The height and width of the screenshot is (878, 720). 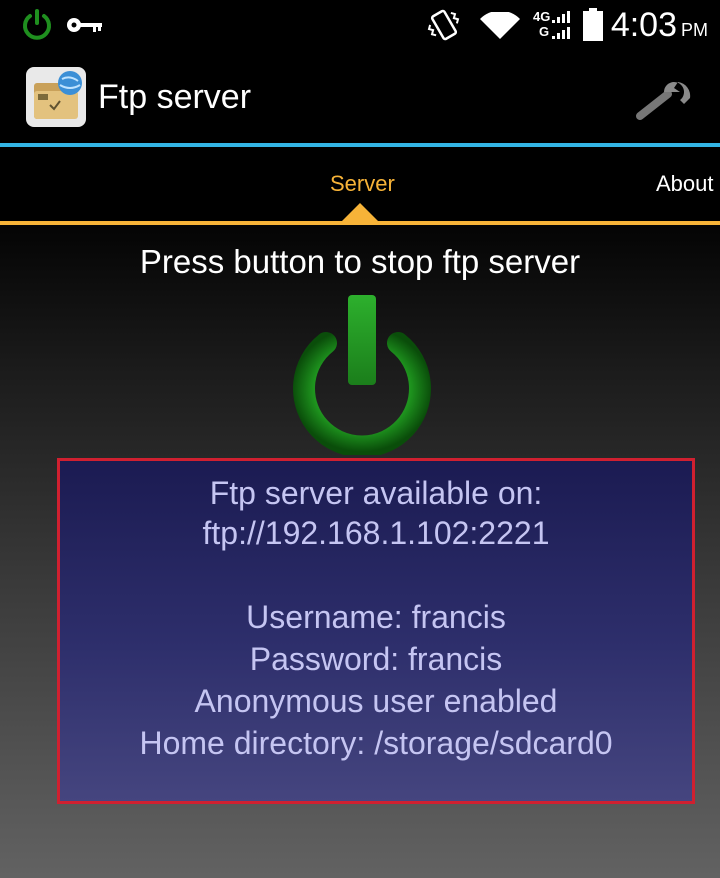 I want to click on server-url: ftp://192.168.1.102:2221, so click(x=376, y=533).